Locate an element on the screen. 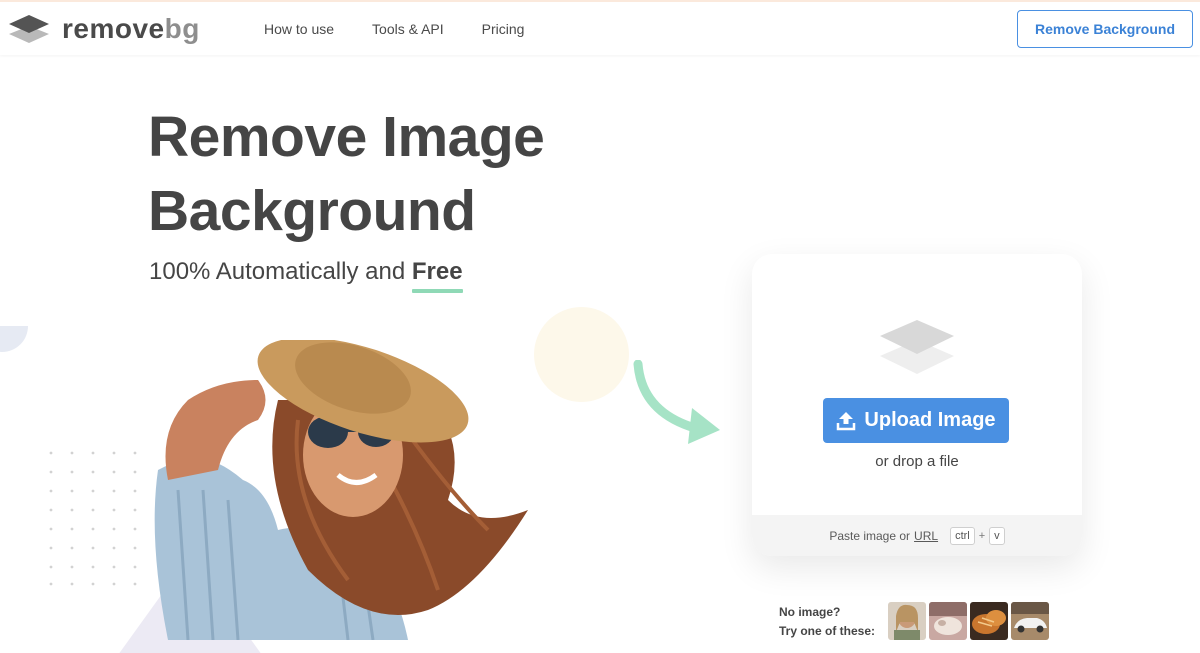 The height and width of the screenshot is (653, 1200). title-line-1: Remove Image is located at coordinates (346, 137).